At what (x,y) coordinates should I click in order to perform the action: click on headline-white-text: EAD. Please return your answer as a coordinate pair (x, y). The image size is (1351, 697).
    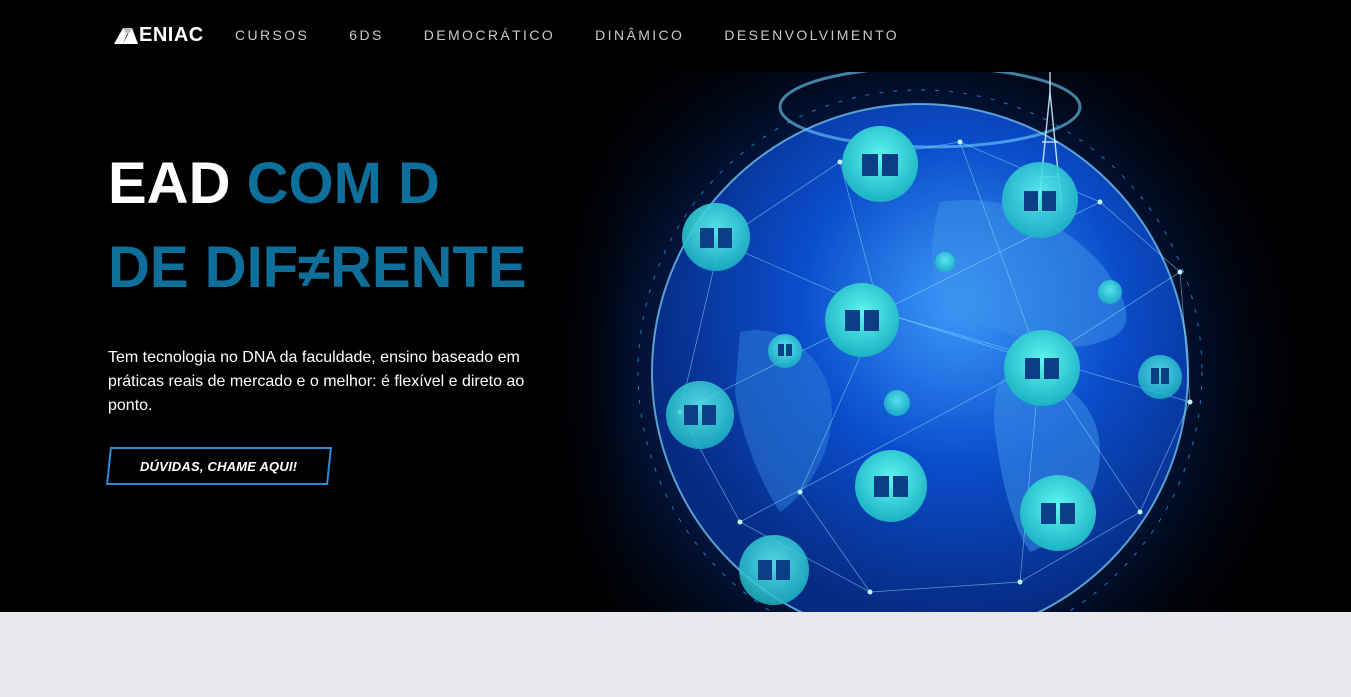
    Looking at the image, I should click on (169, 183).